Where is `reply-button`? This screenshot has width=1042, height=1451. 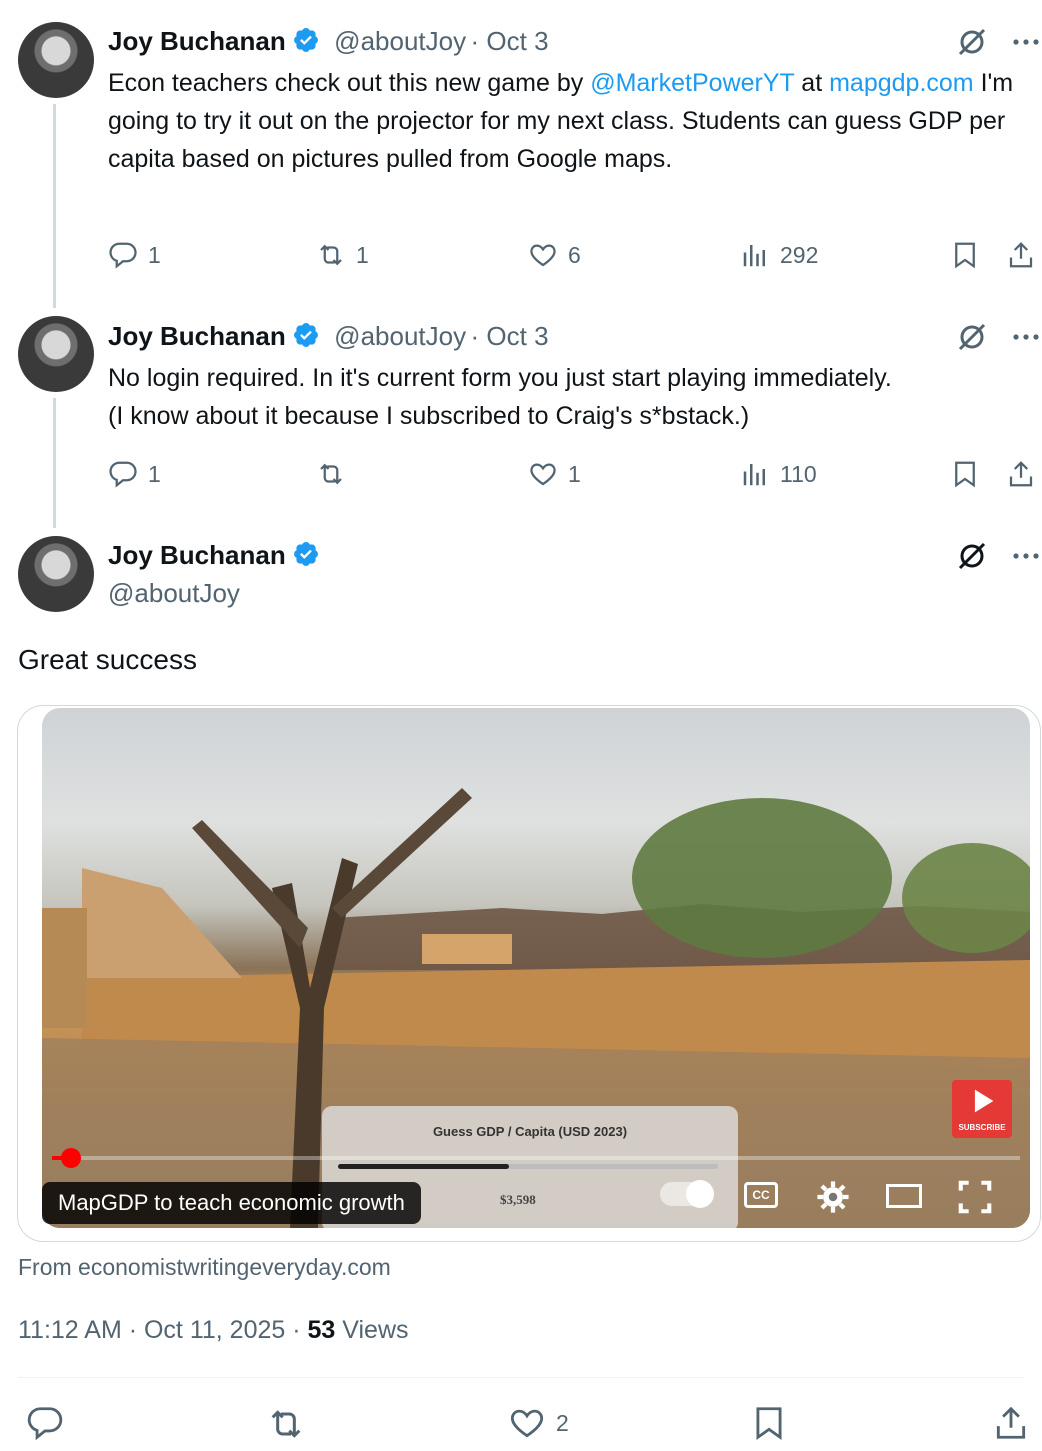
reply-button is located at coordinates (45, 1423).